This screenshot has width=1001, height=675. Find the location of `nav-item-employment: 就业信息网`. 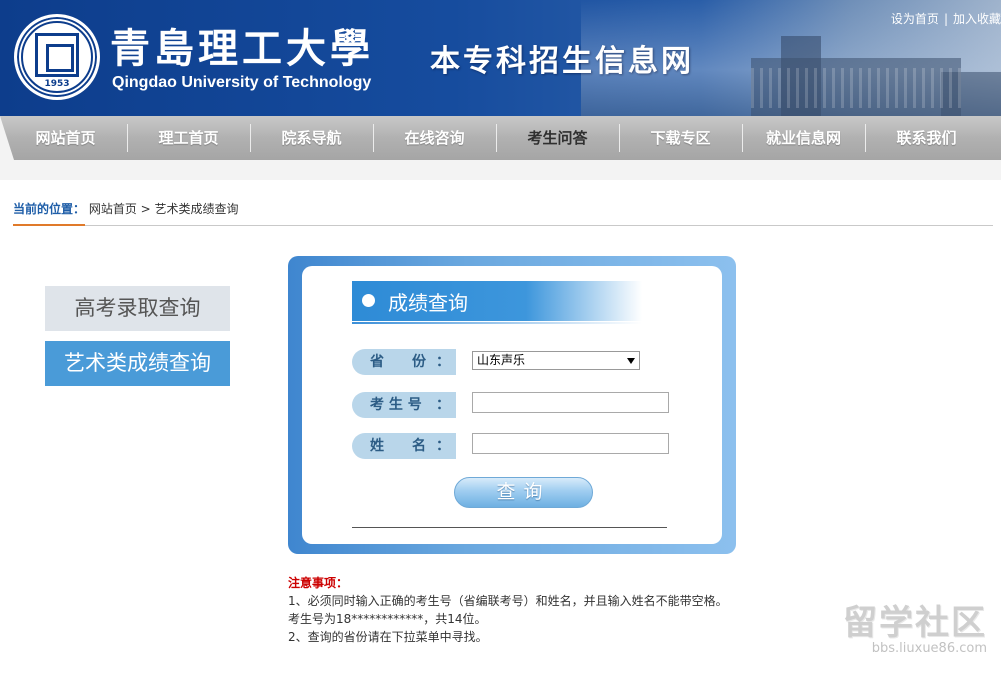

nav-item-employment: 就业信息网 is located at coordinates (803, 138).